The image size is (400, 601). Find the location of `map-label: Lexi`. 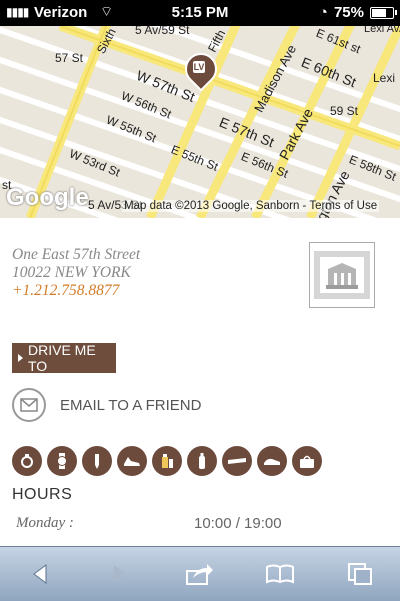

map-label: Lexi is located at coordinates (384, 78).